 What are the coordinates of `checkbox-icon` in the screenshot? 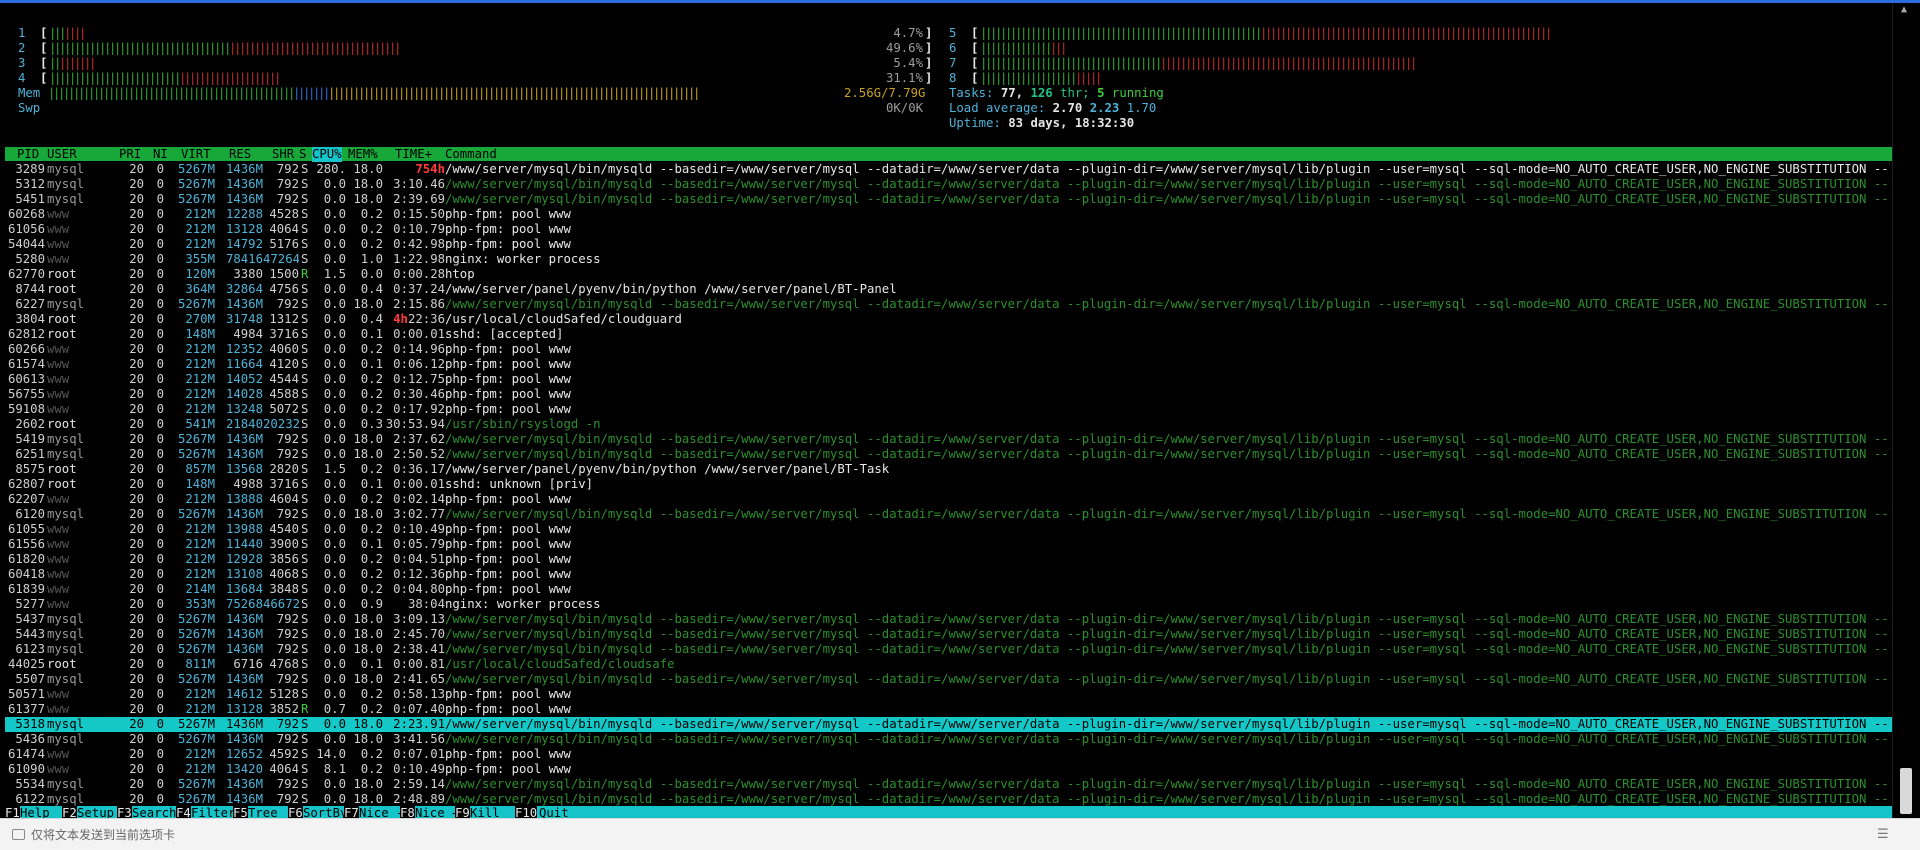 It's located at (18, 834).